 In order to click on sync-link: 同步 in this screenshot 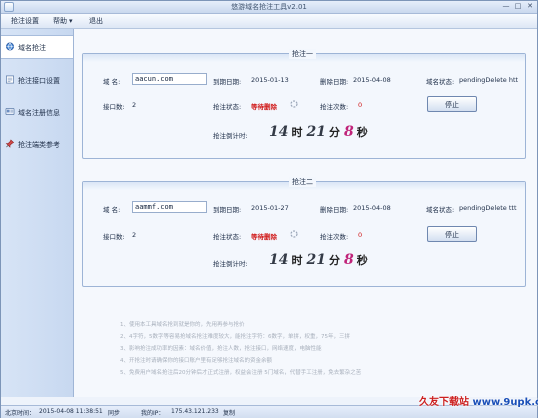, I will do `click(114, 412)`.